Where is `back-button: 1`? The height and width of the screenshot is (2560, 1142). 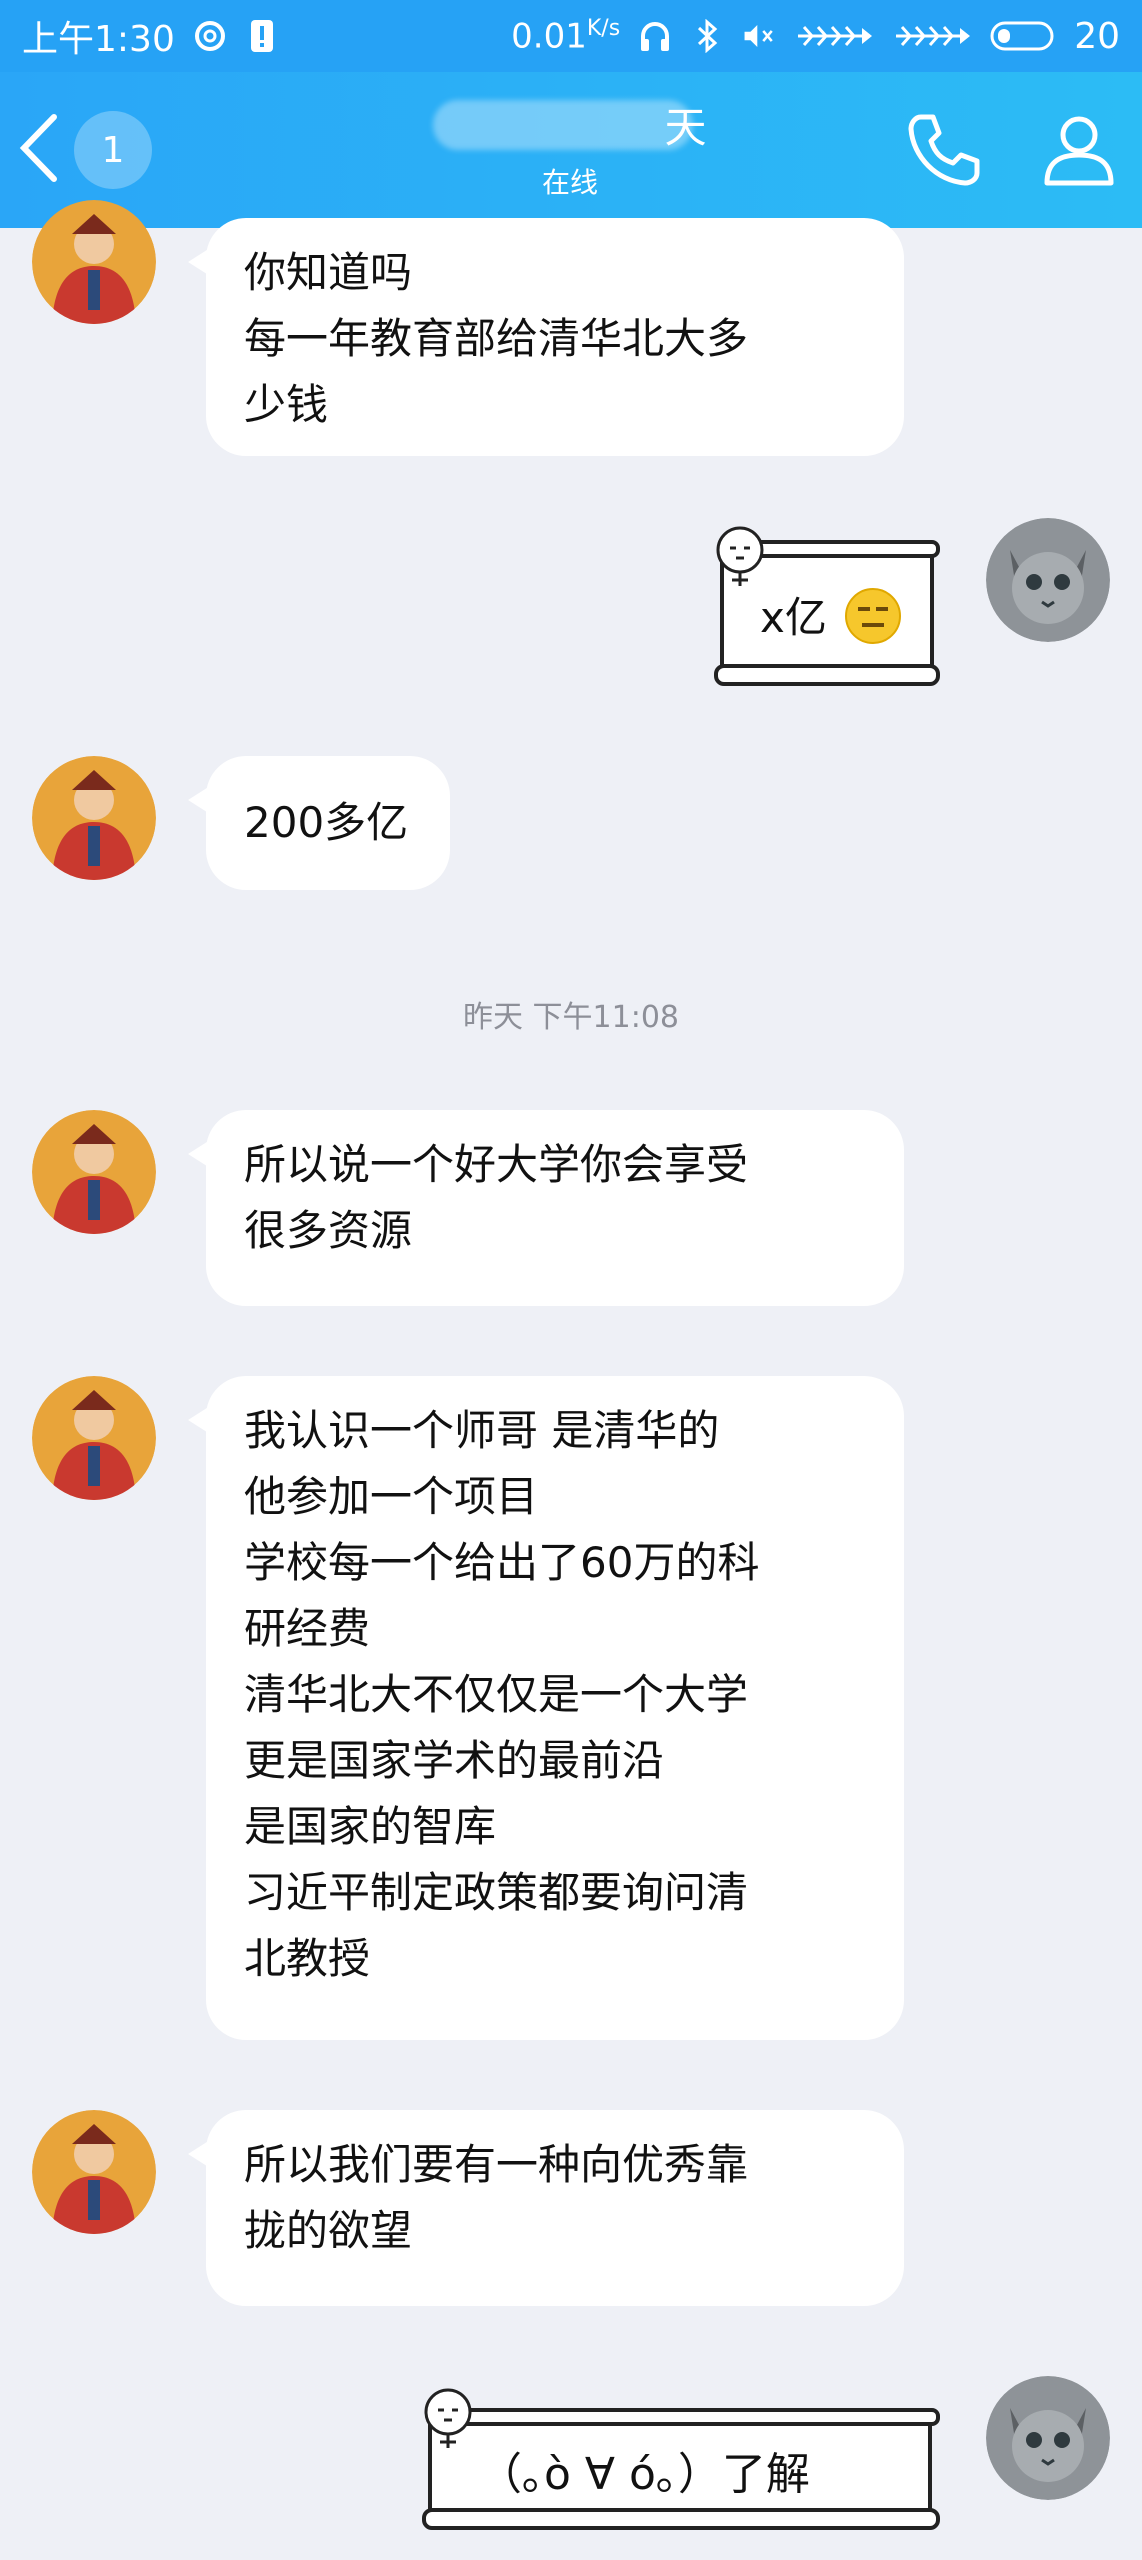 back-button: 1 is located at coordinates (93, 150).